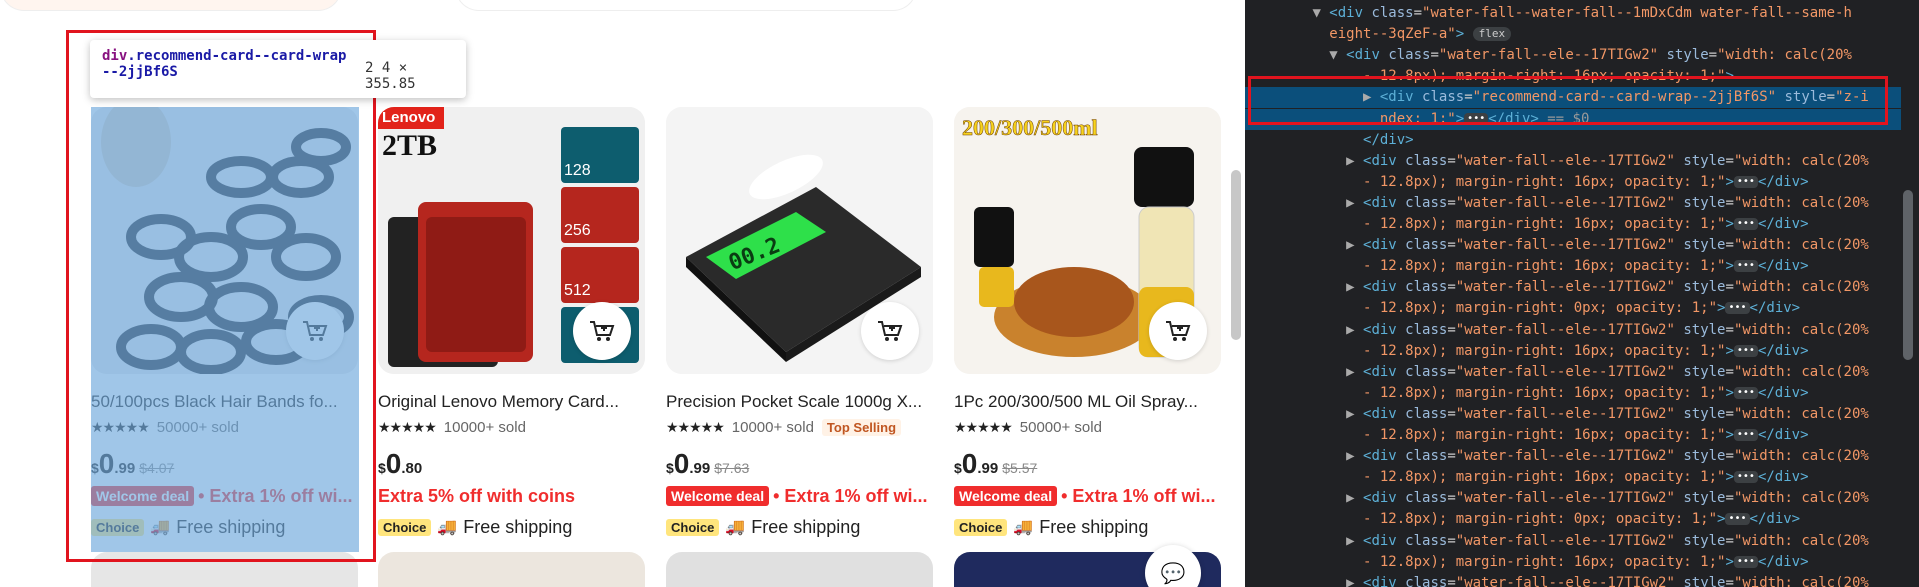 The height and width of the screenshot is (587, 1919). I want to click on capacity-label: 2TB, so click(410, 145).